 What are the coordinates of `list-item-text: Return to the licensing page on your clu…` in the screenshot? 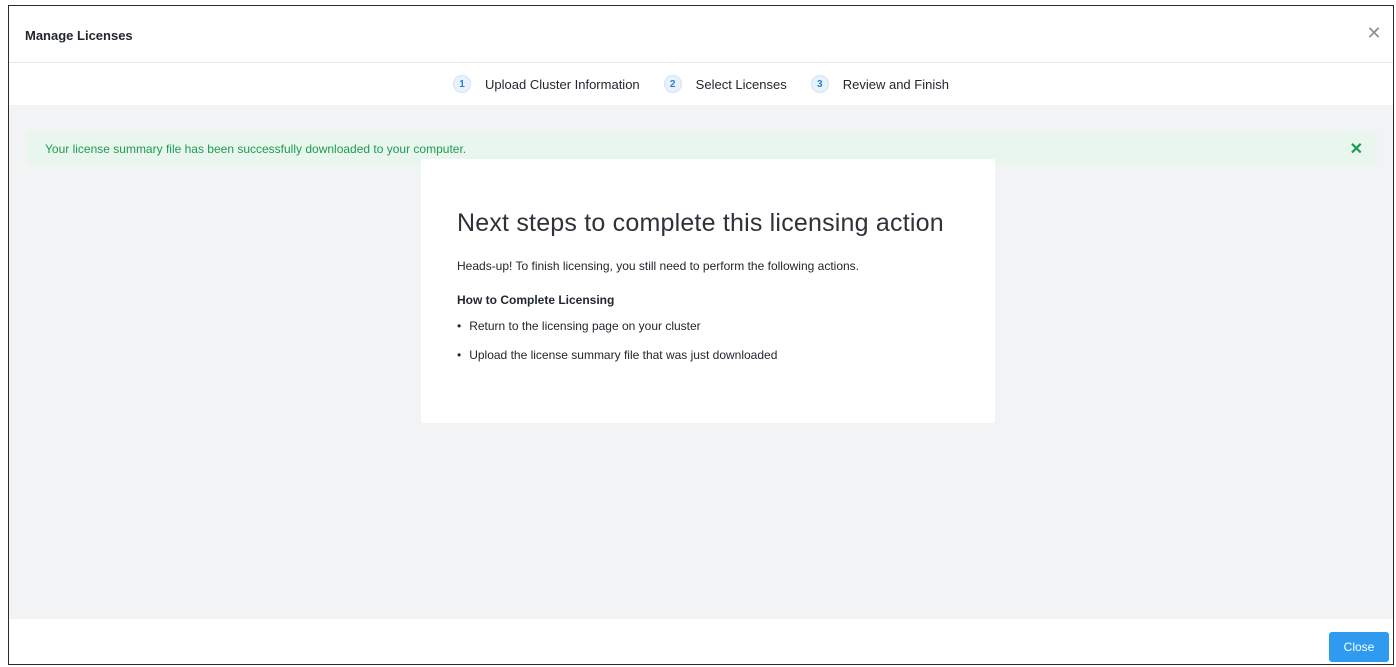 It's located at (585, 326).